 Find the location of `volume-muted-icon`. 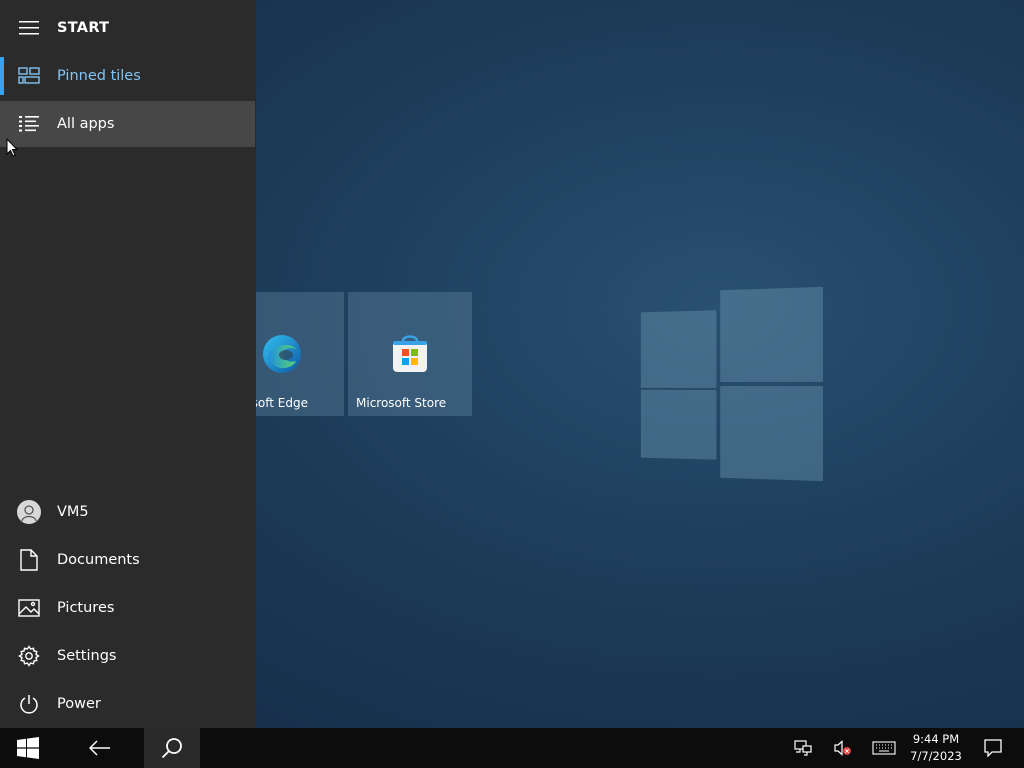

volume-muted-icon is located at coordinates (842, 748).